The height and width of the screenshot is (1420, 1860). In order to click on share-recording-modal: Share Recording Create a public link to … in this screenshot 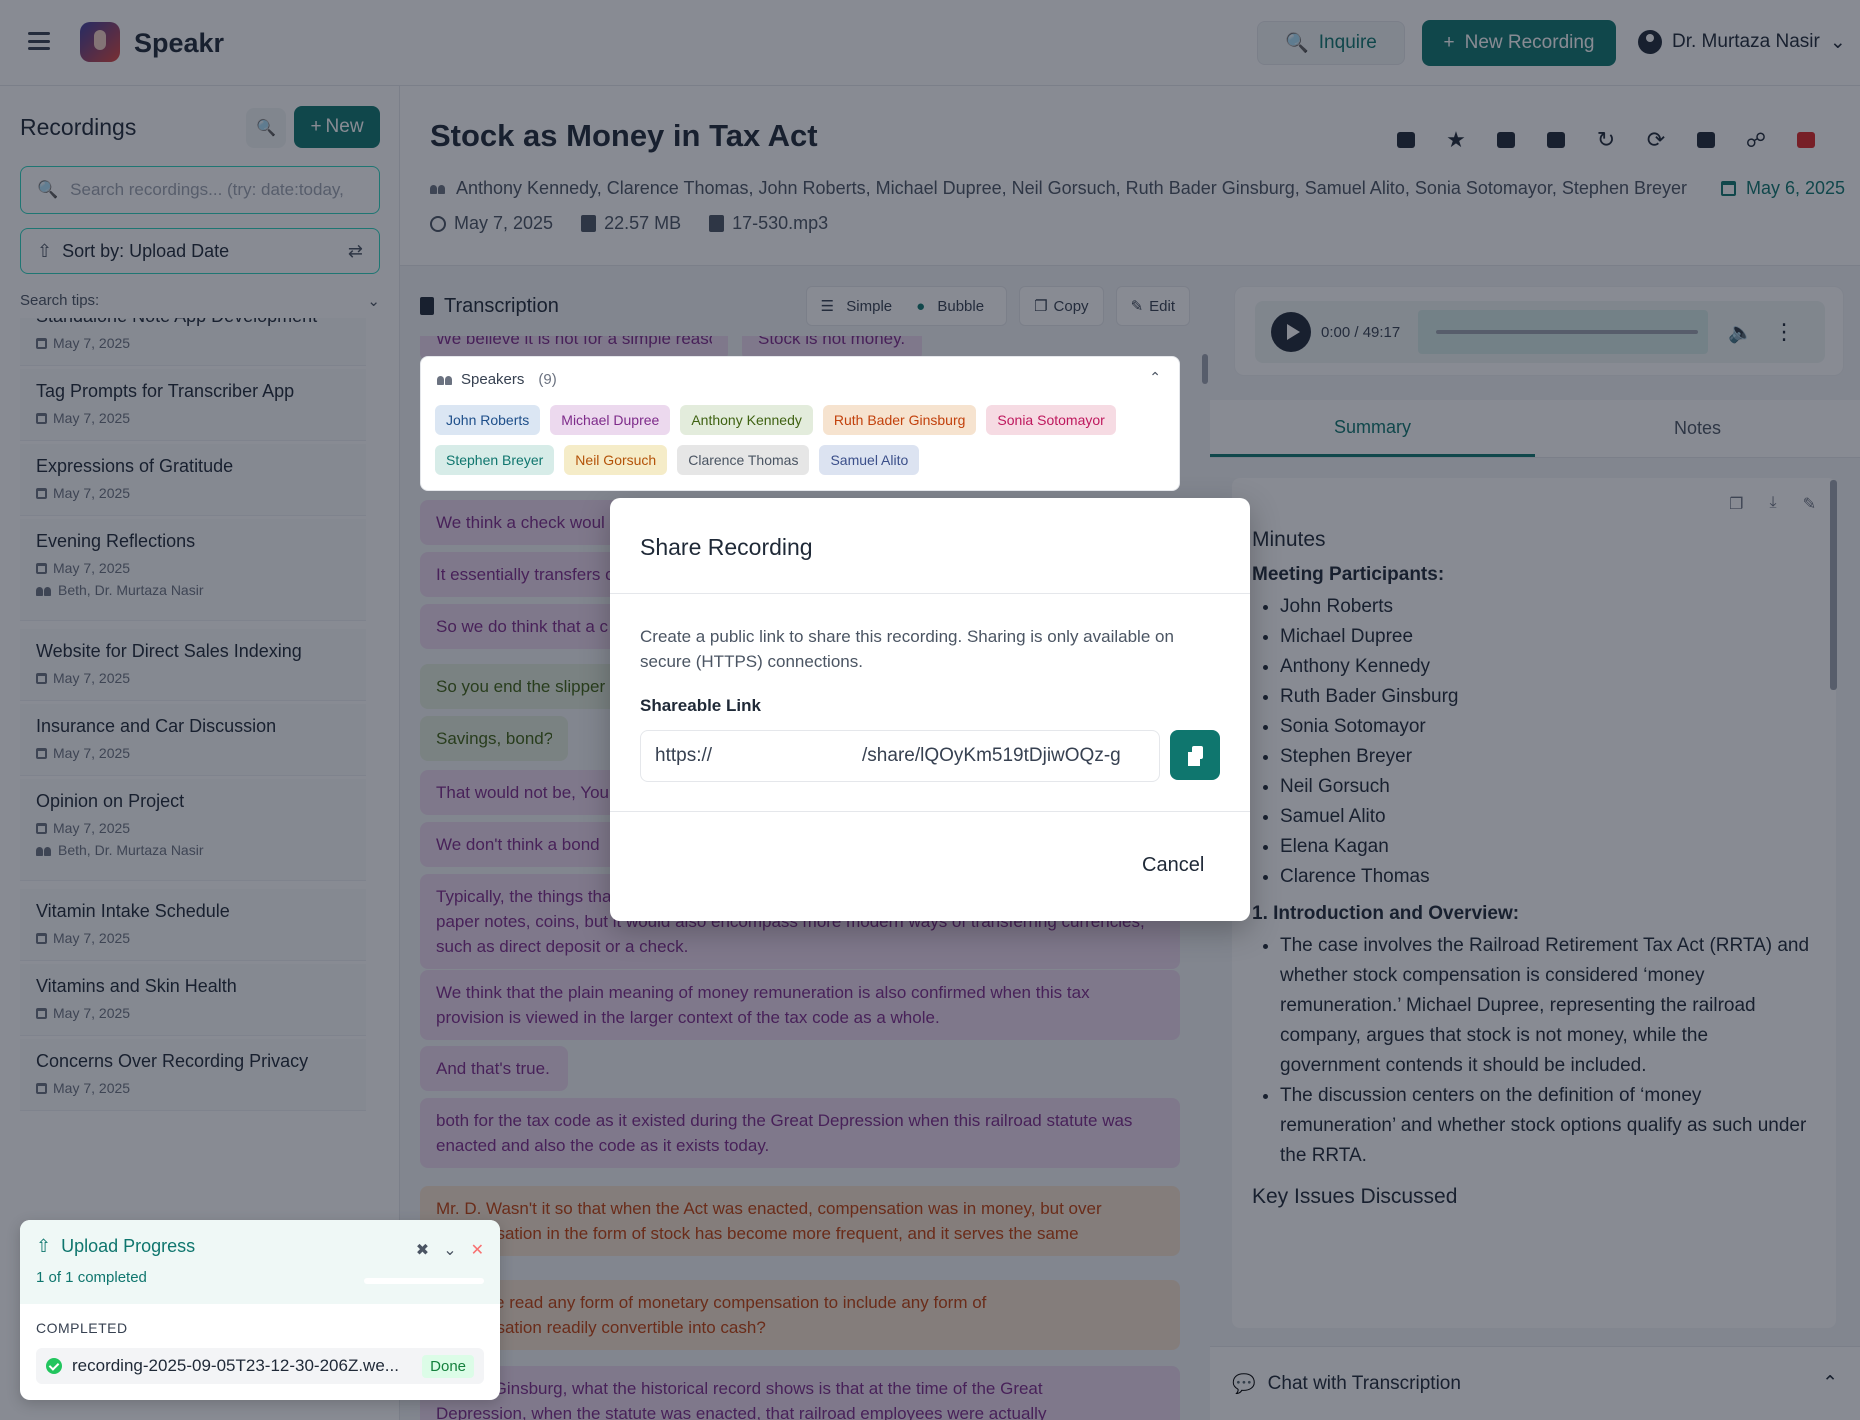, I will do `click(930, 709)`.